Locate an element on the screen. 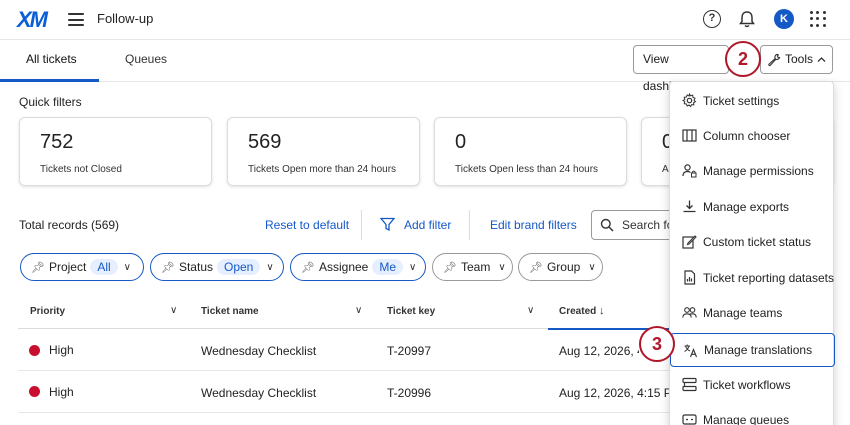  menu-item-manage-exports: Manage exports is located at coordinates (752, 206).